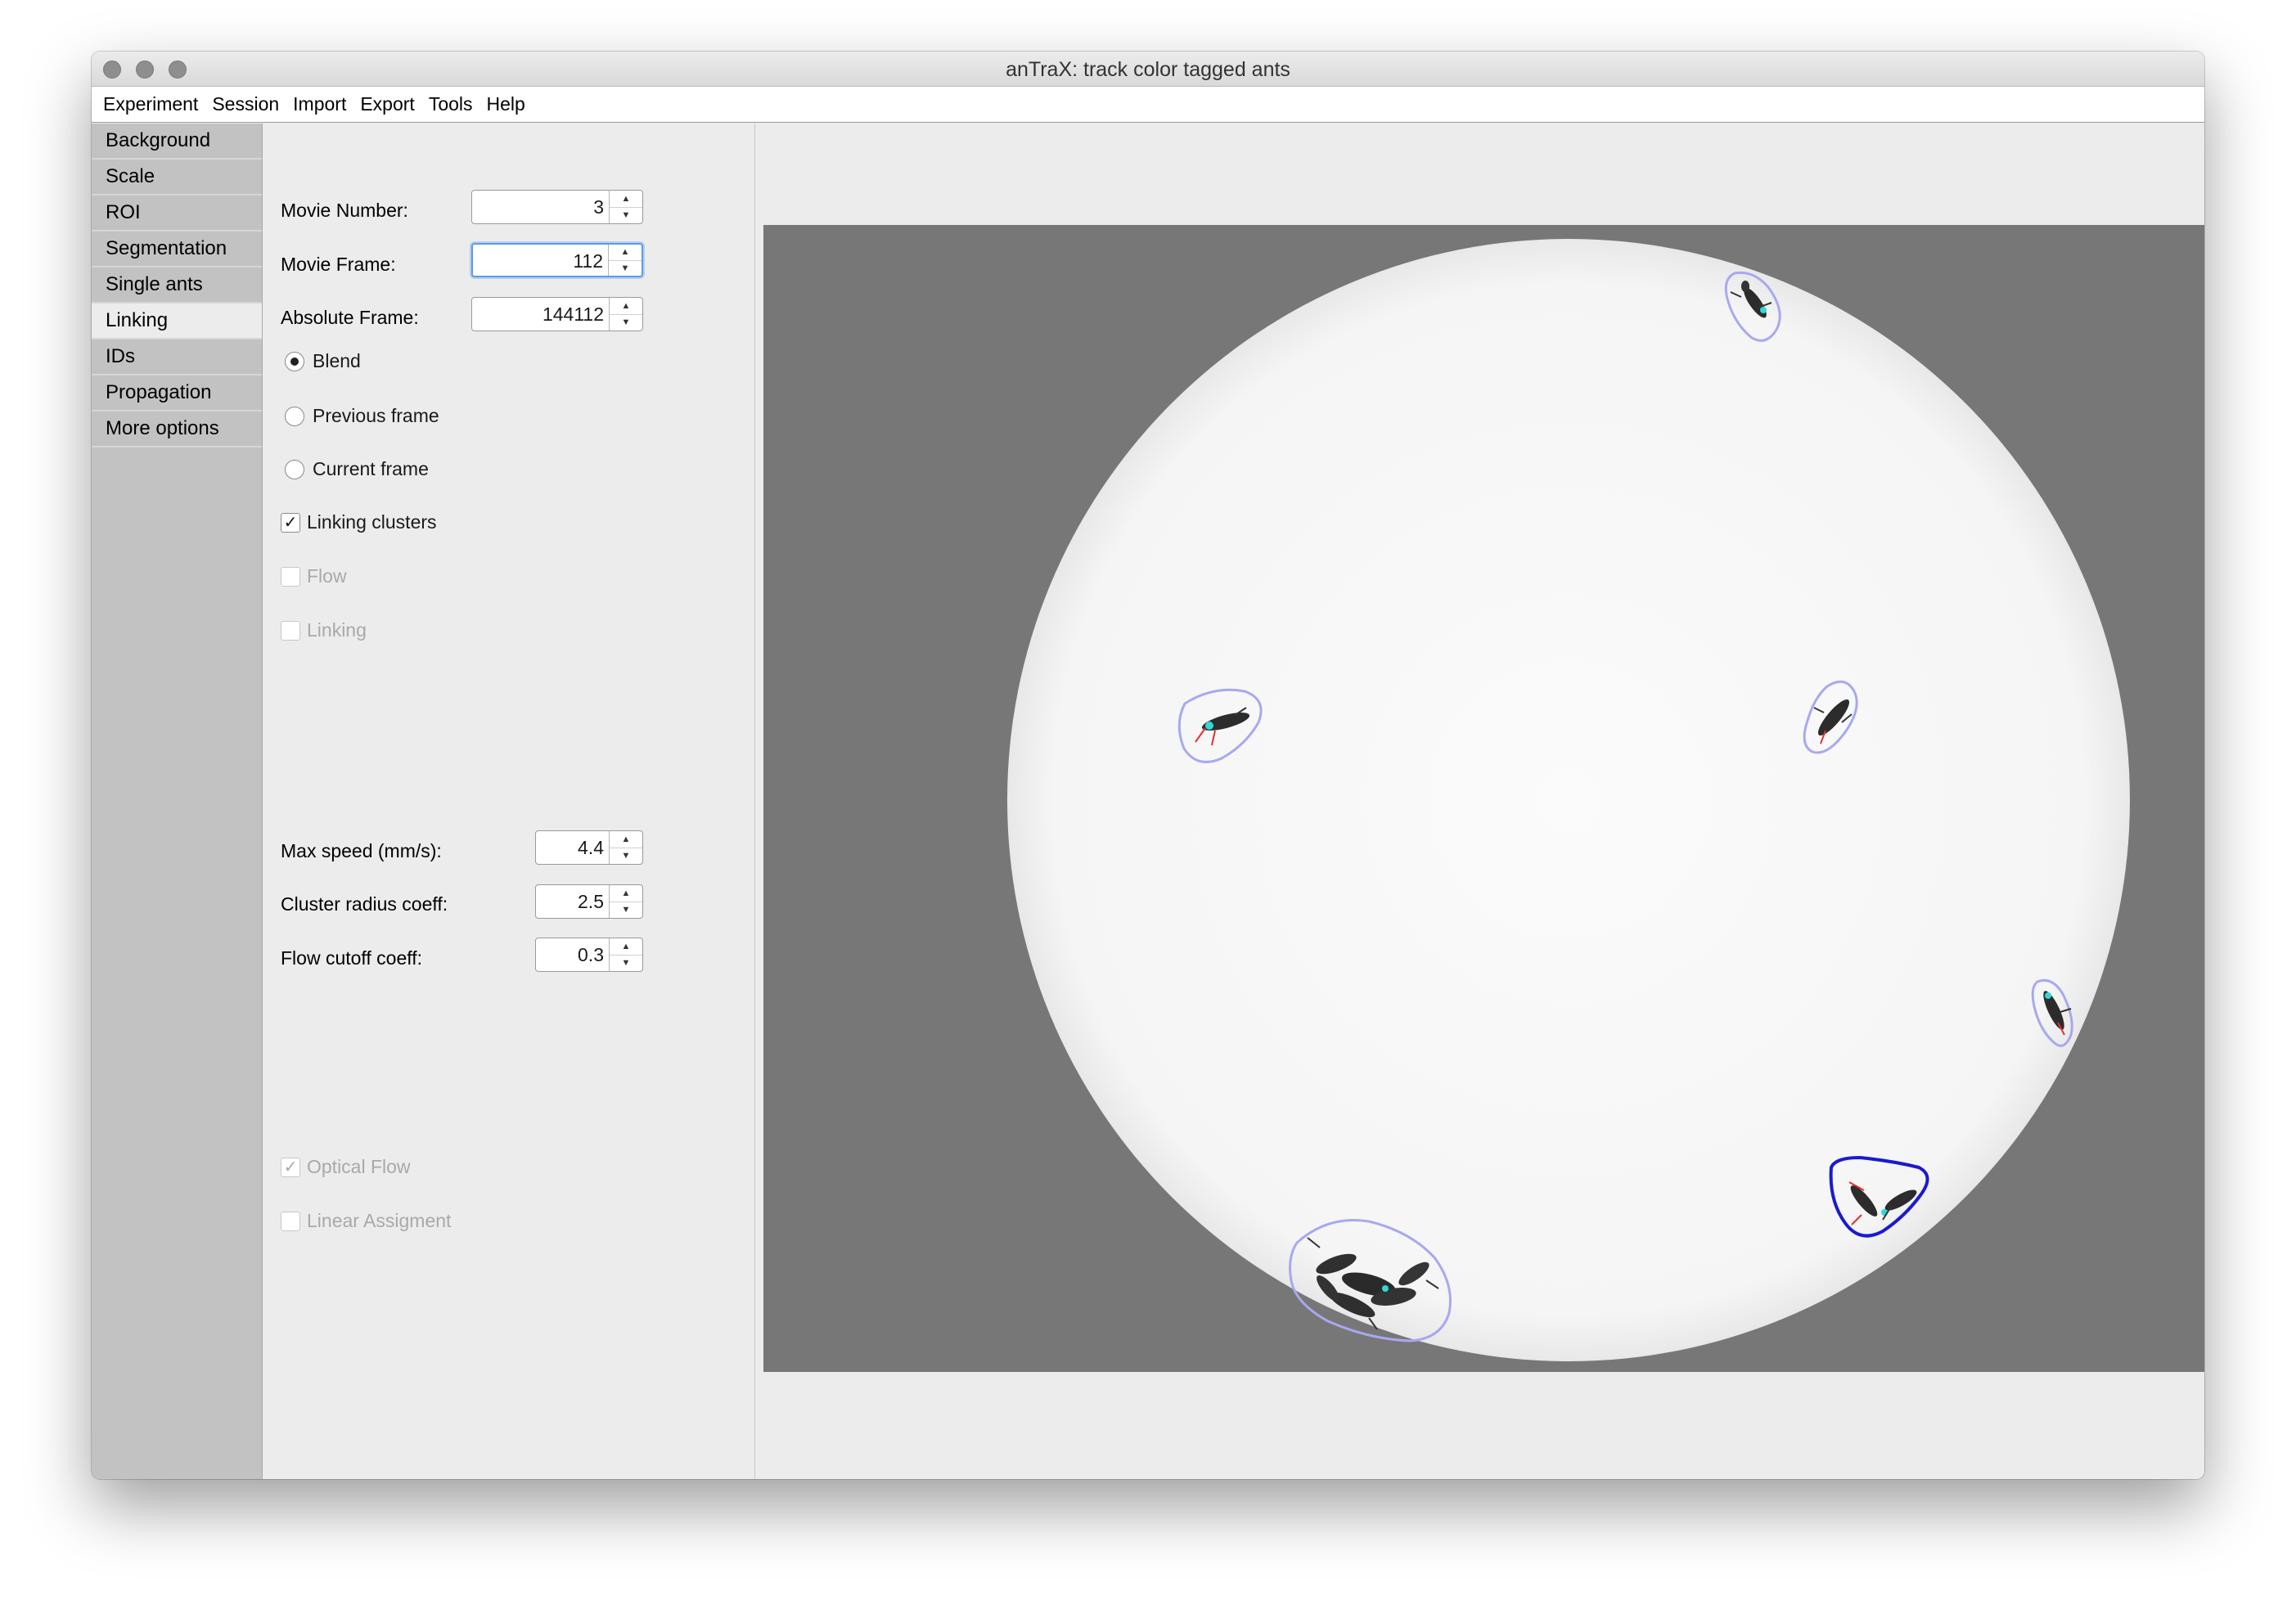  What do you see at coordinates (361, 850) in the screenshot?
I see `max-speed-label: Max speed (mm/s):` at bounding box center [361, 850].